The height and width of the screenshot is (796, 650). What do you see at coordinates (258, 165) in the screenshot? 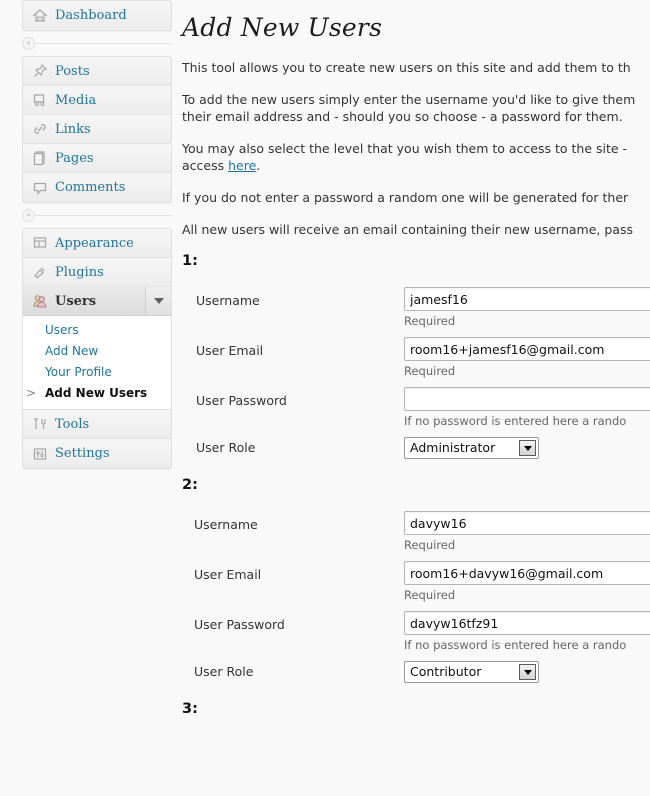
I see `intro-paragraph-3-suffix: .` at bounding box center [258, 165].